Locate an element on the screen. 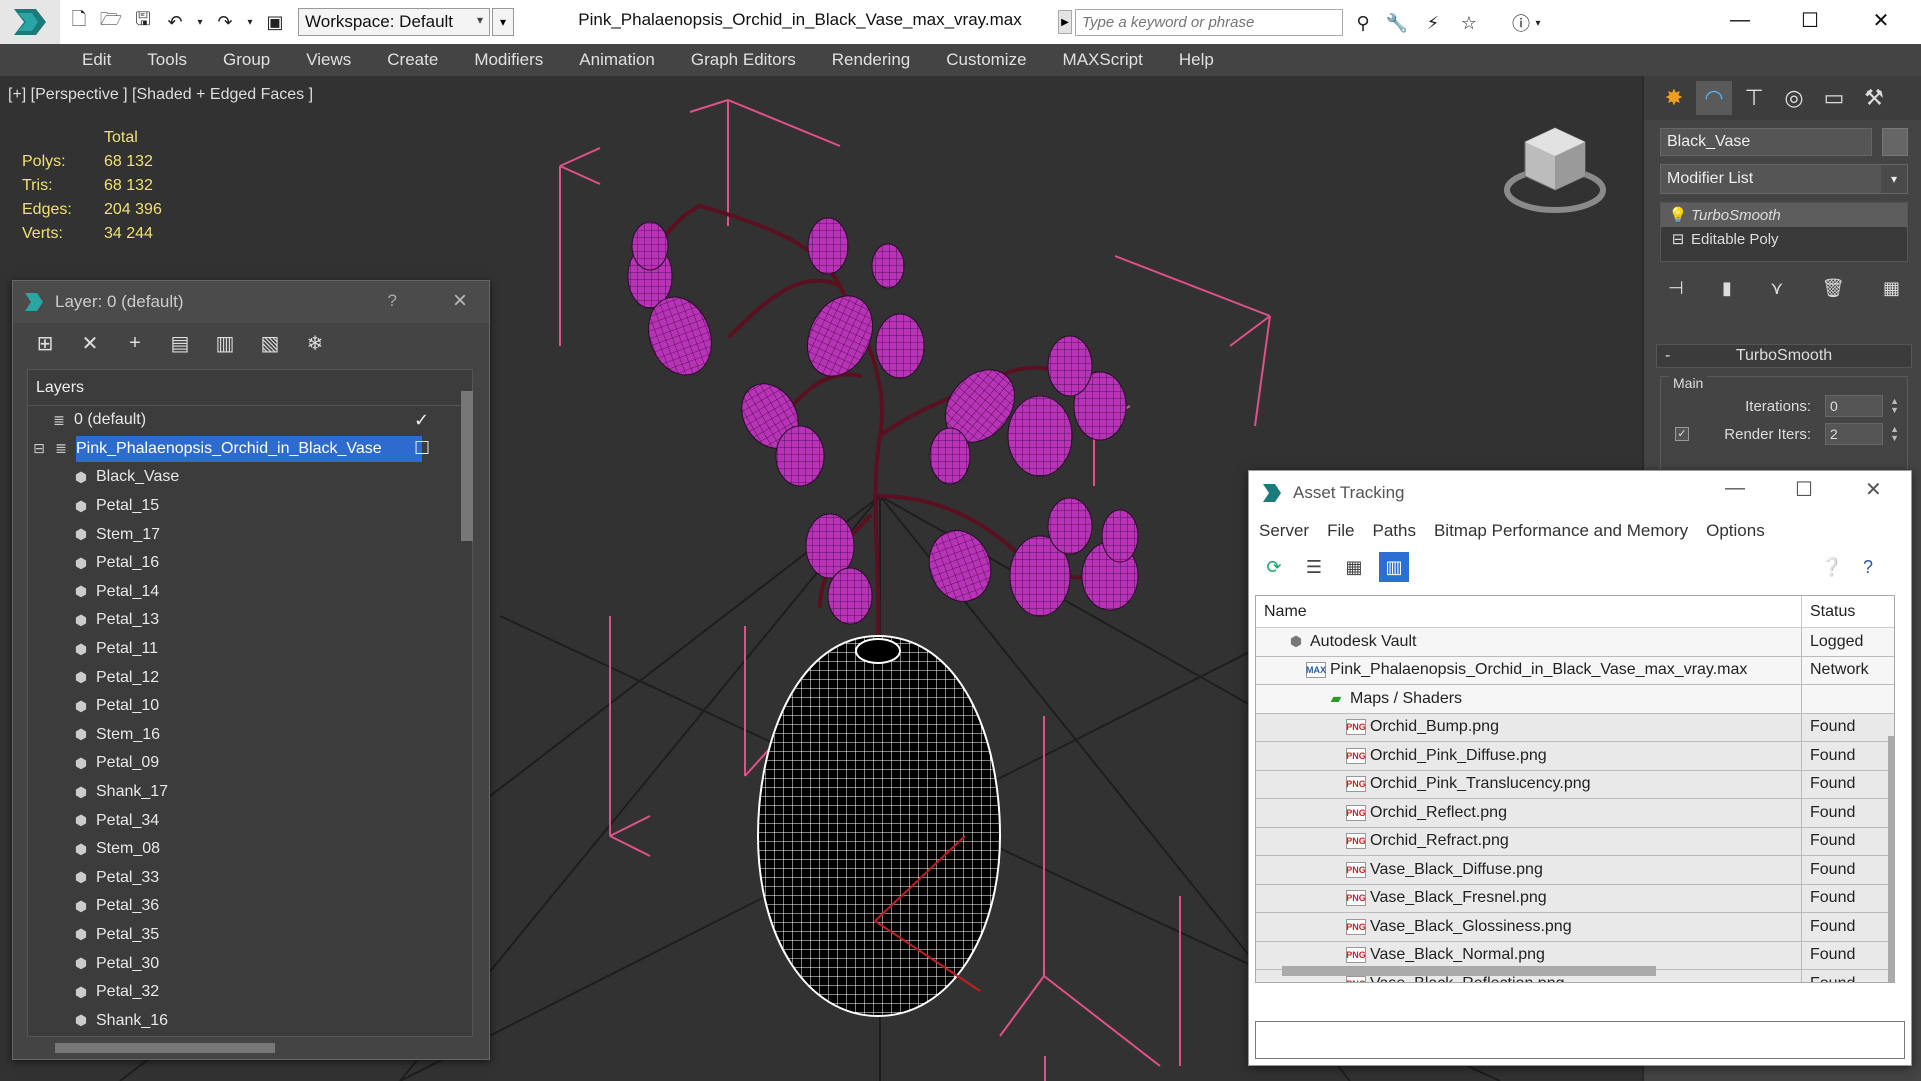  object-row: ⬢ Petal_35 is located at coordinates (250, 935).